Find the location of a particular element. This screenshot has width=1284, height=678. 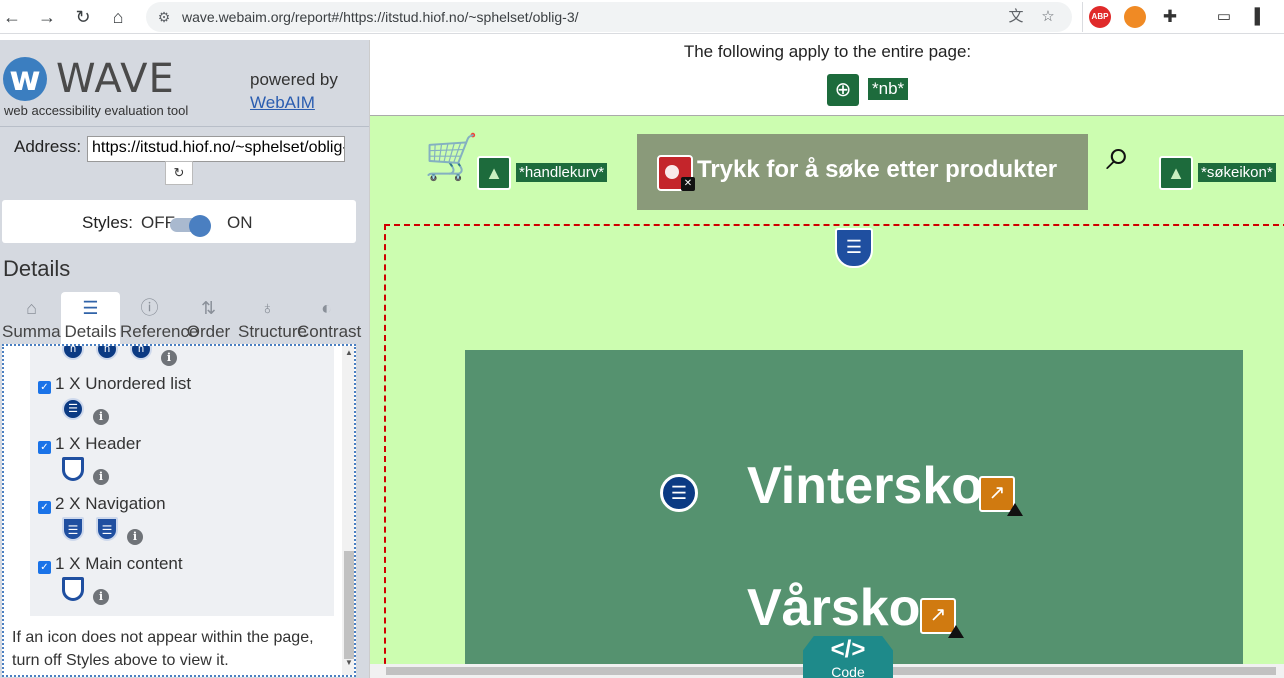

webaim-link: WebAIM is located at coordinates (282, 103).